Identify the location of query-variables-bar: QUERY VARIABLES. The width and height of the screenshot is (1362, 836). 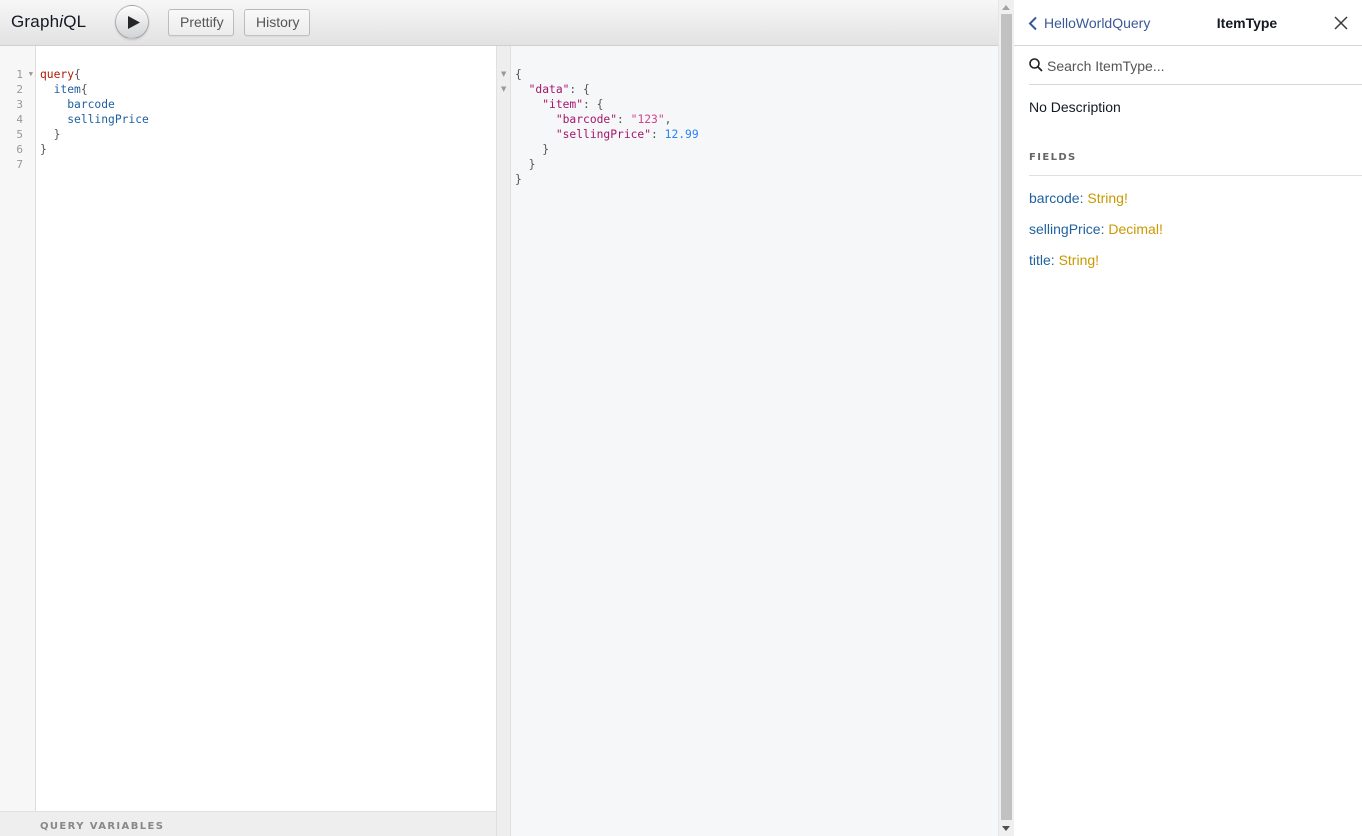
(248, 823).